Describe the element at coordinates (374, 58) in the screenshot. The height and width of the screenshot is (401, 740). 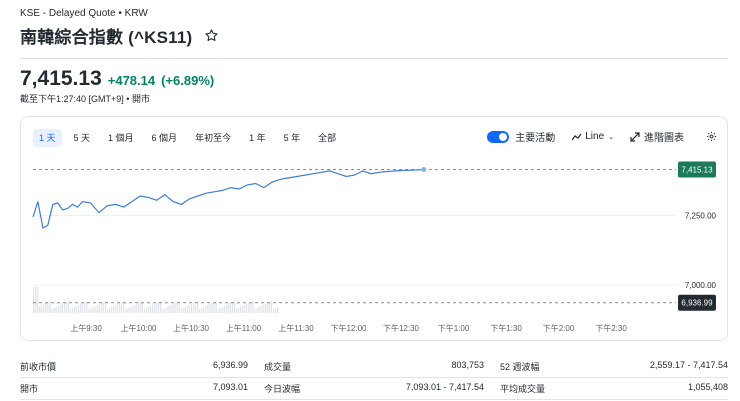
I see `header-divider` at that location.